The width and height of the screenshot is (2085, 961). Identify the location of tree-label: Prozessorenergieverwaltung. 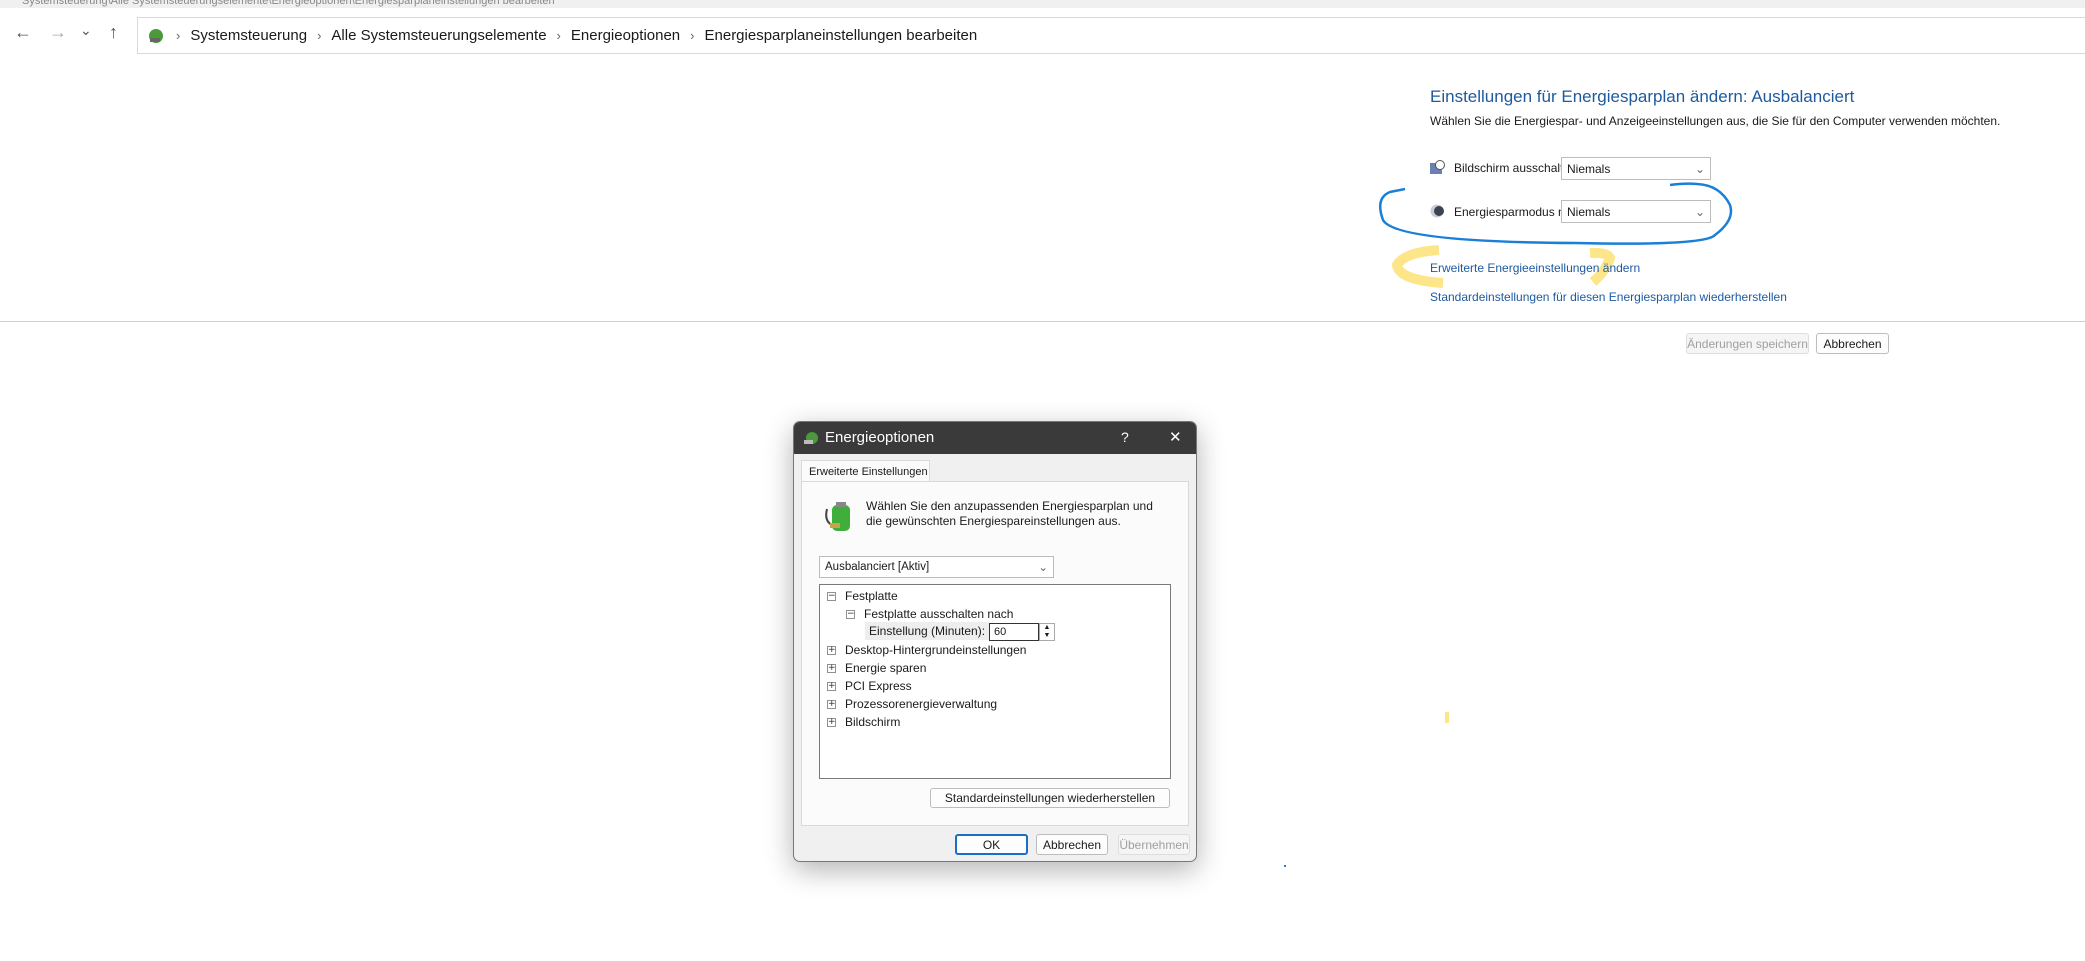
(921, 704).